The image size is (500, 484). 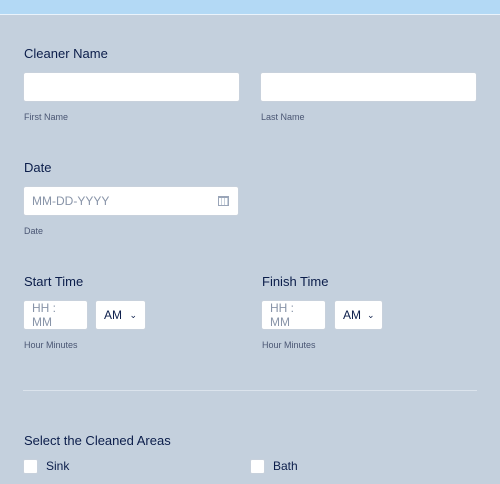 What do you see at coordinates (131, 201) in the screenshot?
I see `date-input: MM-DD-YYYY` at bounding box center [131, 201].